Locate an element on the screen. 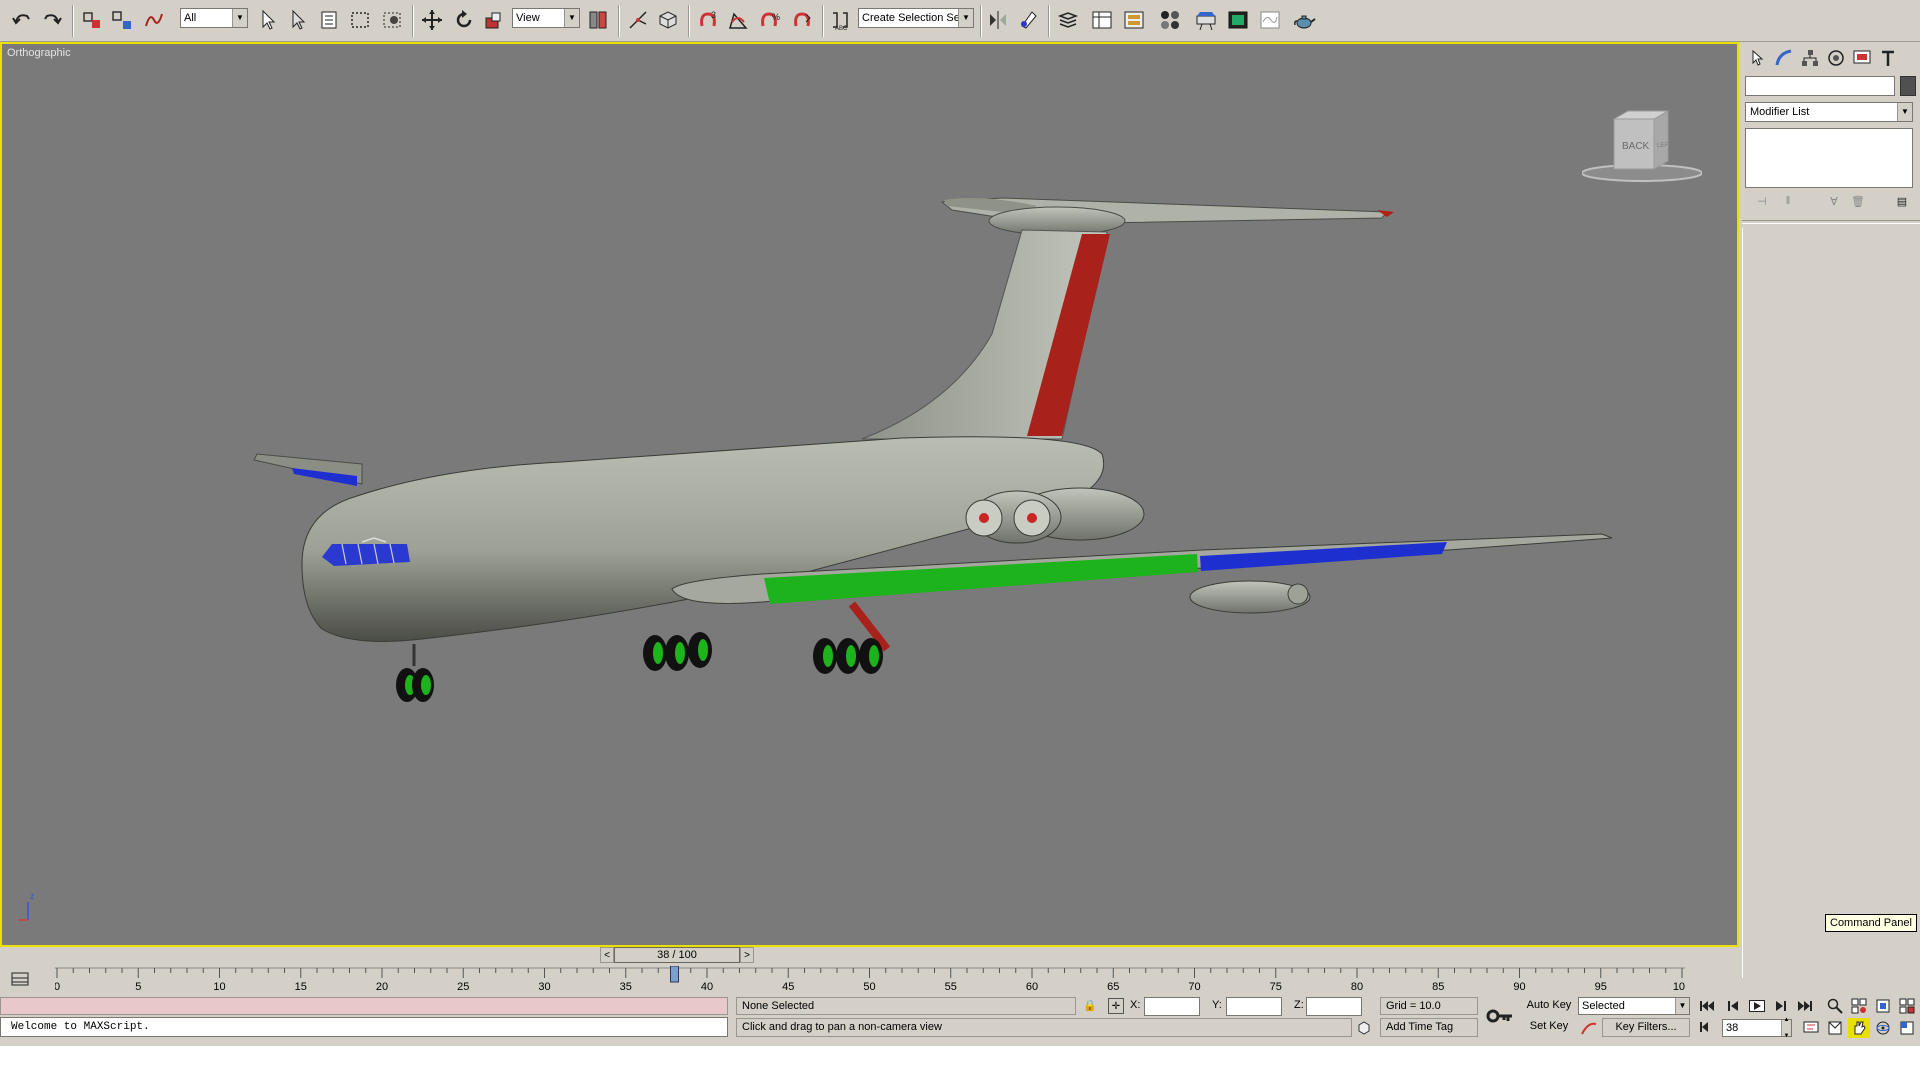  schematic-view-icon is located at coordinates (1134, 20).